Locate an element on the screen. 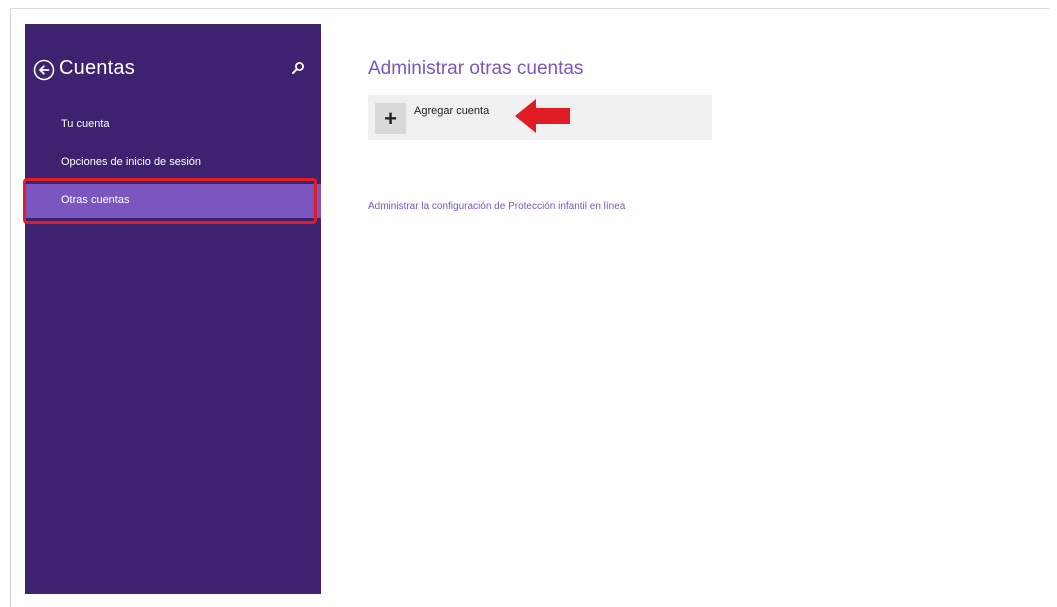 The width and height of the screenshot is (1057, 607). plus-icon: + is located at coordinates (390, 118).